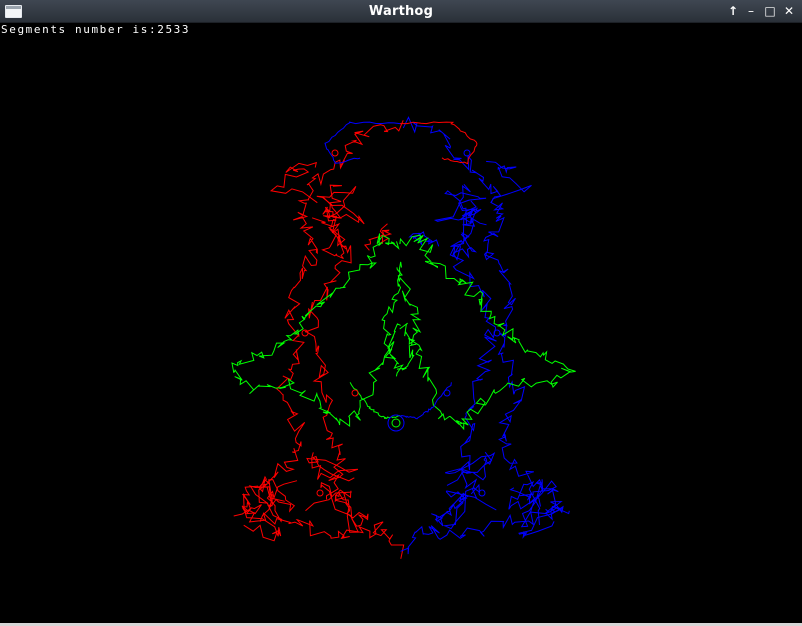 Image resolution: width=802 pixels, height=626 pixels. I want to click on minimize-button: –, so click(751, 11).